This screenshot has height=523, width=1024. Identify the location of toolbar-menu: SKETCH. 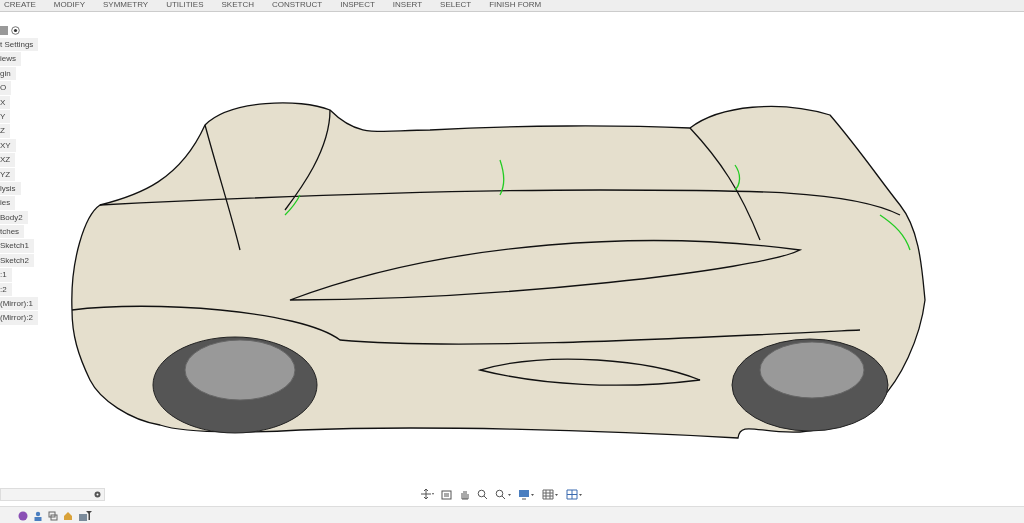
(242, 5).